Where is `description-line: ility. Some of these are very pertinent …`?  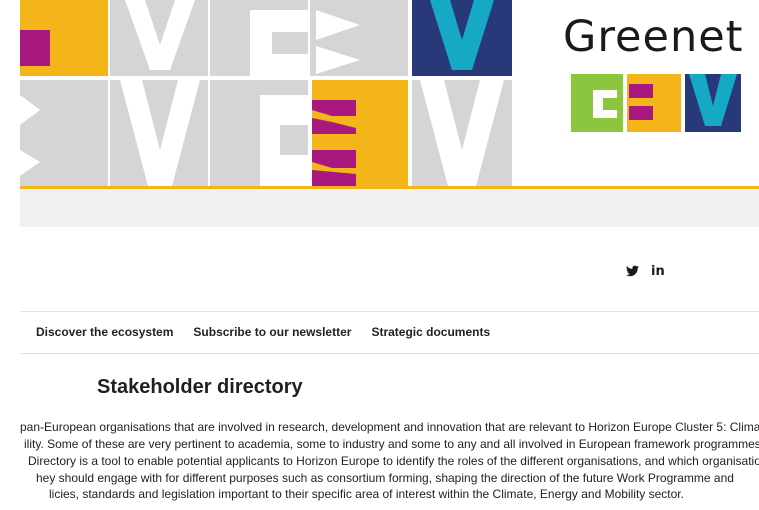 description-line: ility. Some of these are very pertinent … is located at coordinates (391, 444).